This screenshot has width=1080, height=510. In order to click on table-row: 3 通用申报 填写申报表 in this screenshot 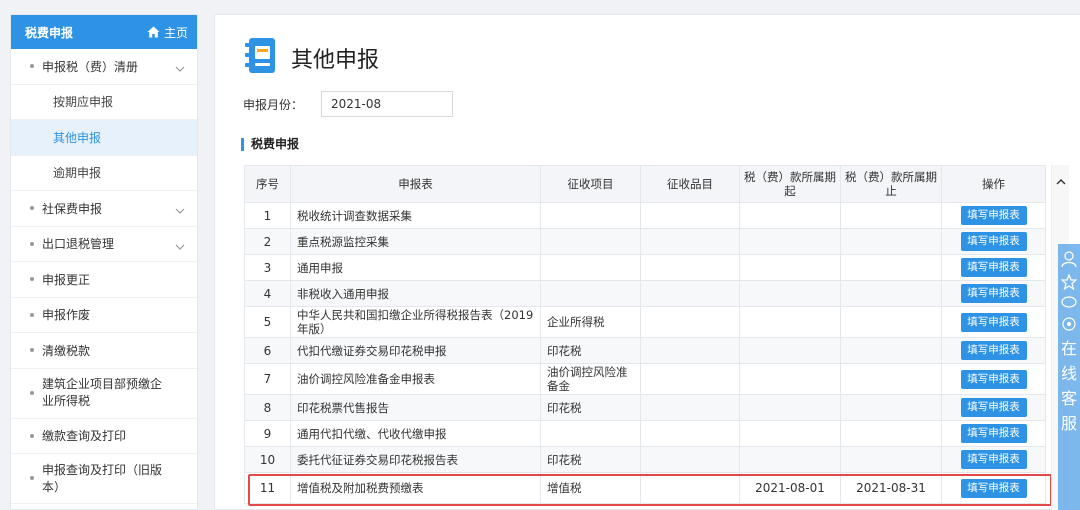, I will do `click(645, 267)`.